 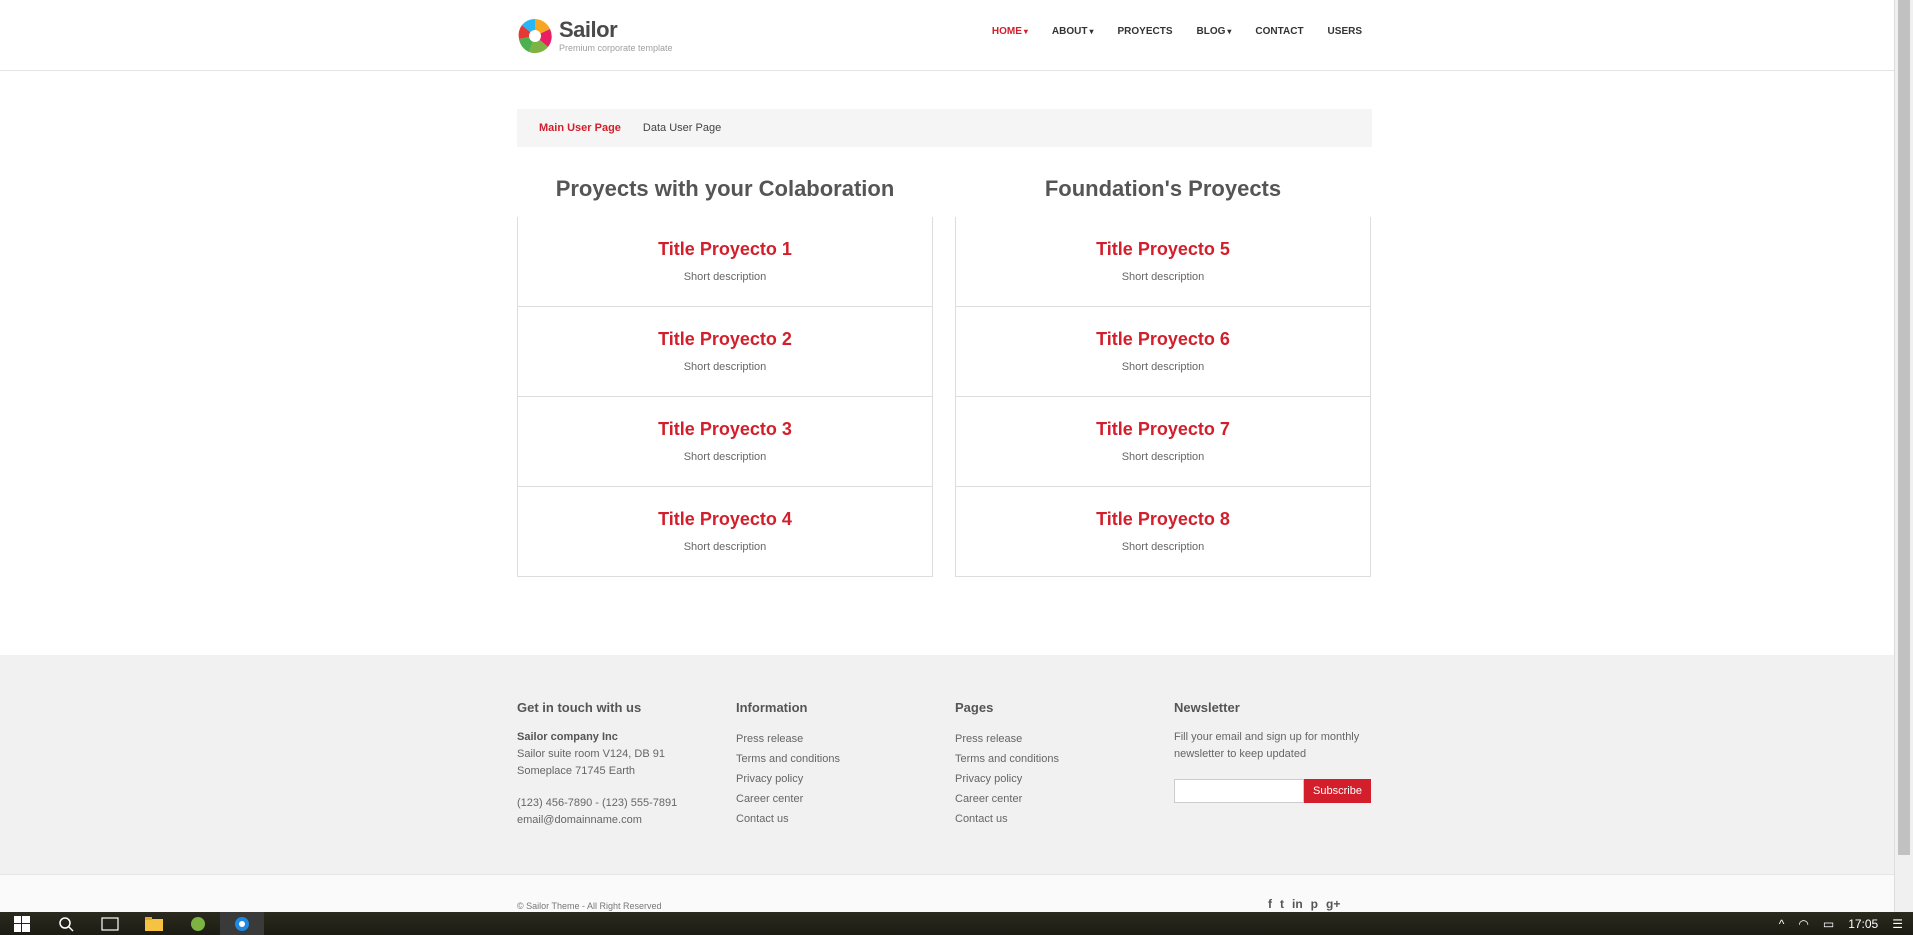 I want to click on project-card: Title Proyecto 3 Short description, so click(x=725, y=442).